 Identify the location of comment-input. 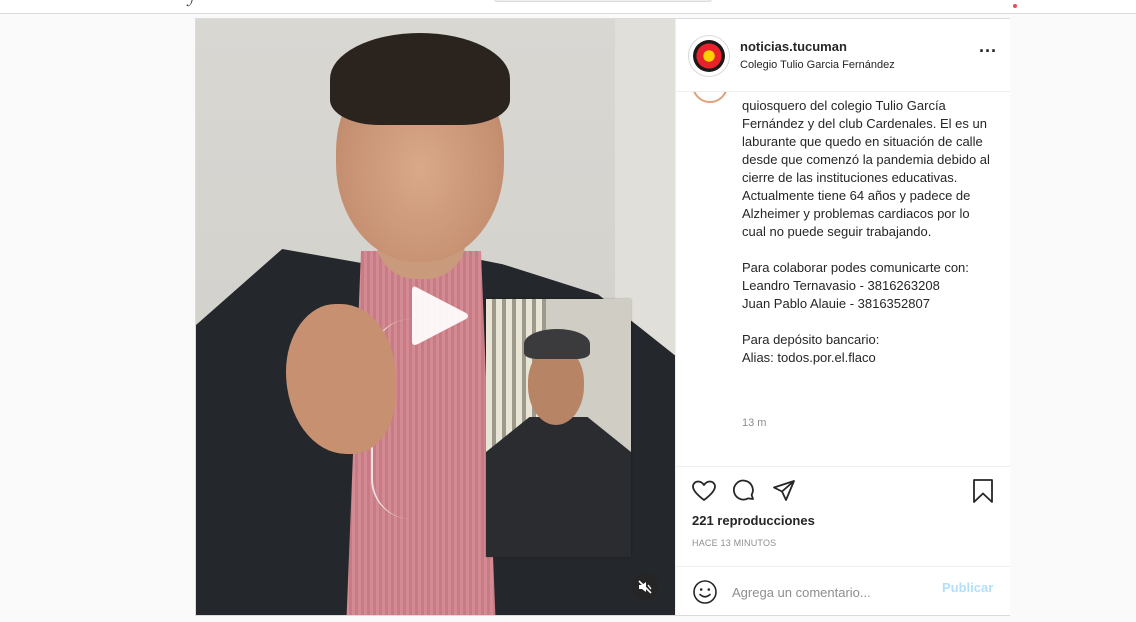
(832, 592).